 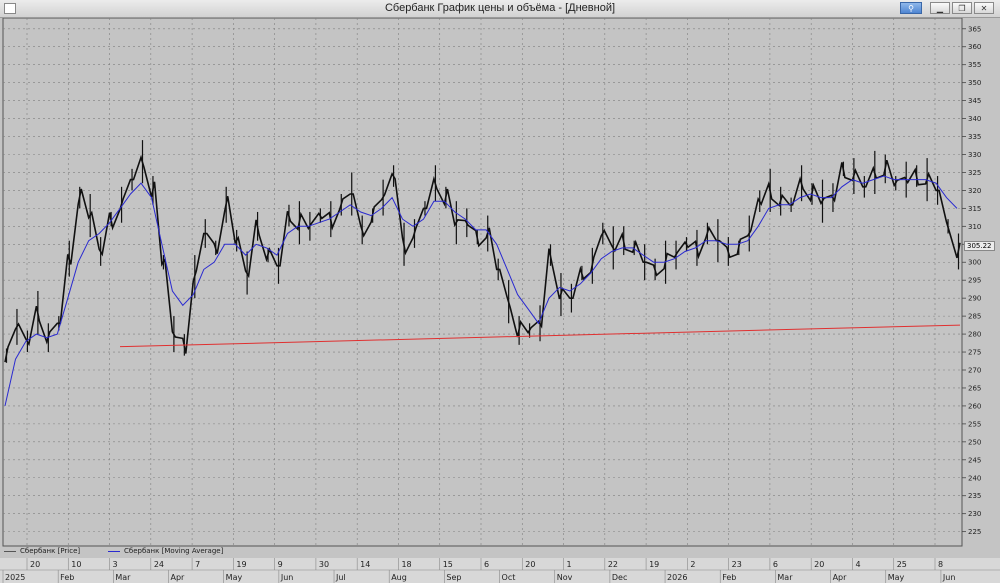 I want to click on pin-button: ⚲, so click(x=911, y=8).